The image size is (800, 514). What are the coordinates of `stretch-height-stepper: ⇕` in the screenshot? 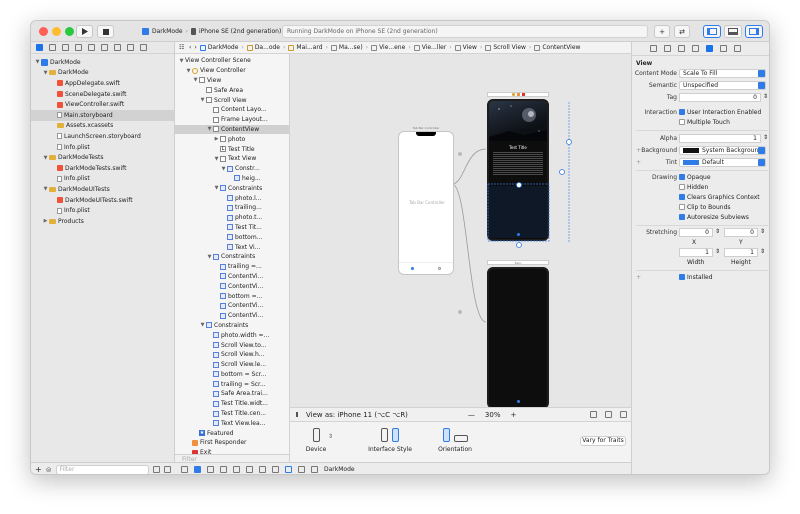 It's located at (762, 251).